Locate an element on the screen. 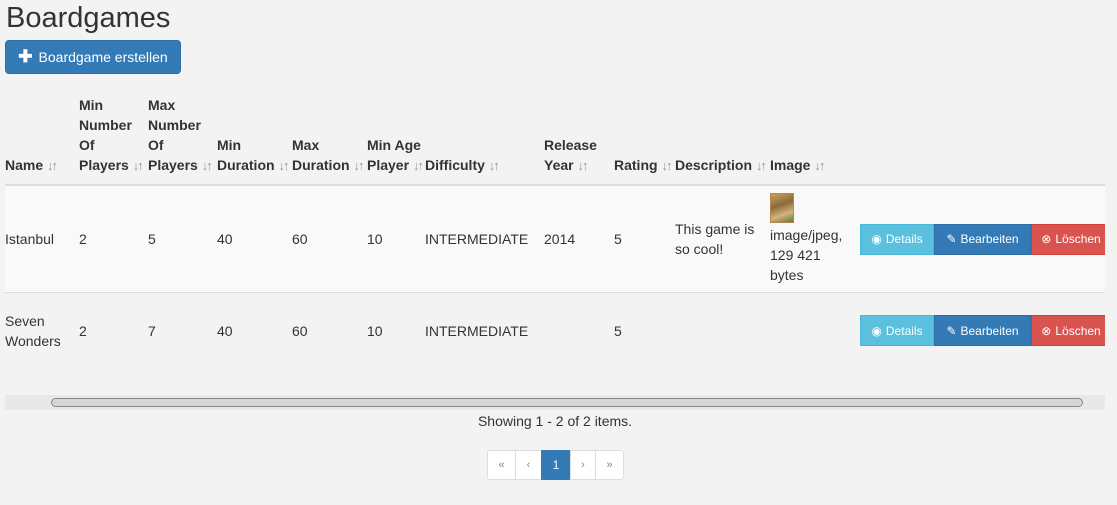 This screenshot has height=505, width=1117. pagination-summary: Showing 1 - 2 of 2 items. is located at coordinates (555, 421).